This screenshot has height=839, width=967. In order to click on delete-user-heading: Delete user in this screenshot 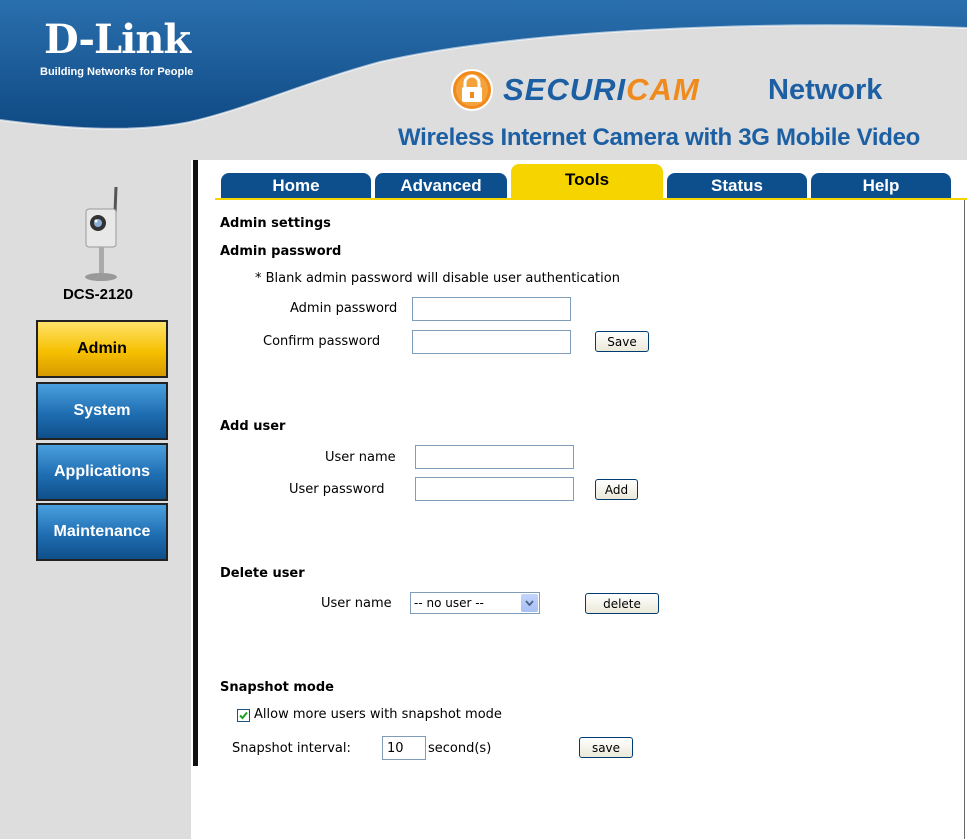, I will do `click(262, 573)`.